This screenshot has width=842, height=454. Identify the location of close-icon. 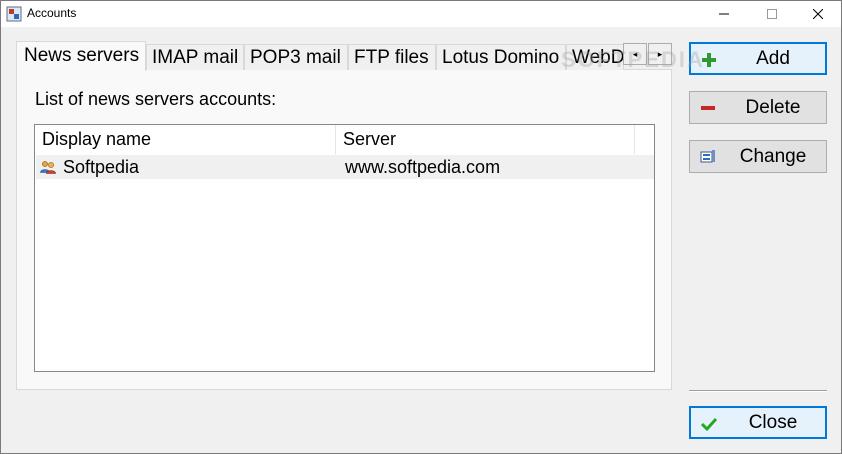
(818, 14).